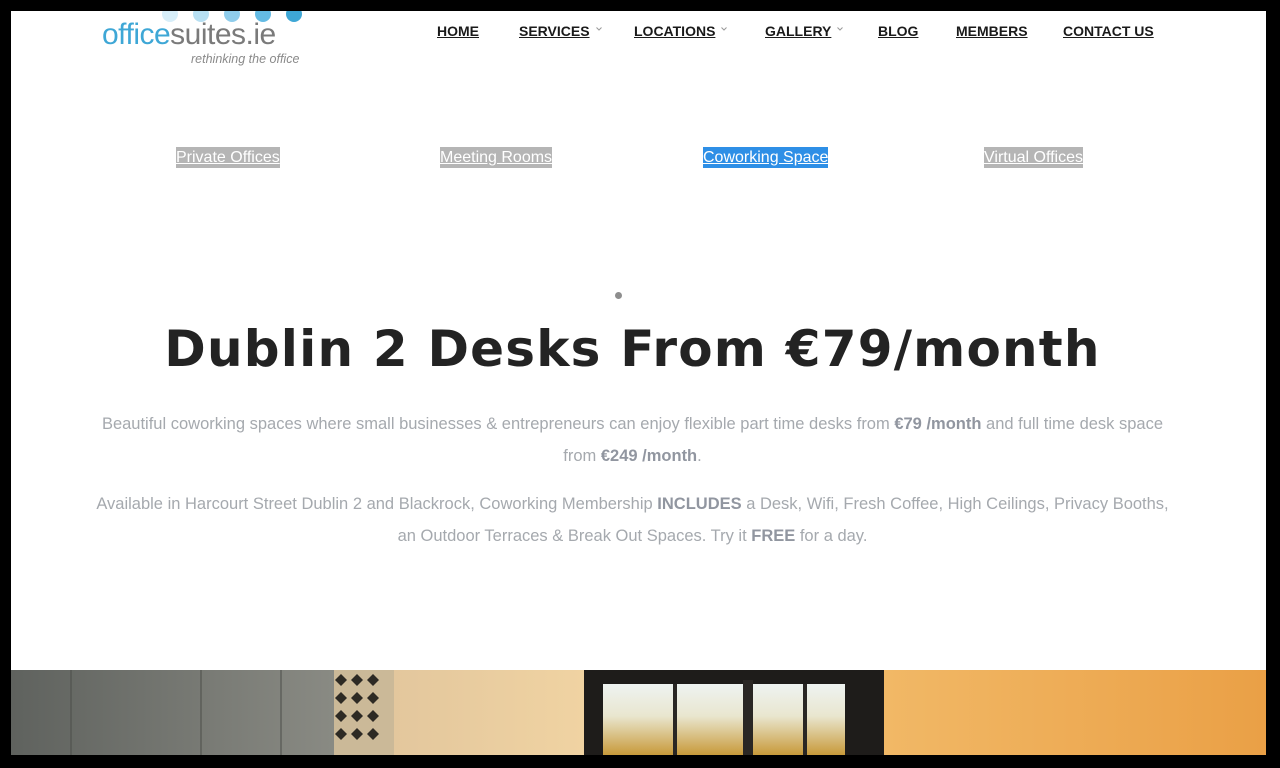 The width and height of the screenshot is (1280, 768). Describe the element at coordinates (938, 424) in the screenshot. I see `para1-price-part-time: €79 /month` at that location.